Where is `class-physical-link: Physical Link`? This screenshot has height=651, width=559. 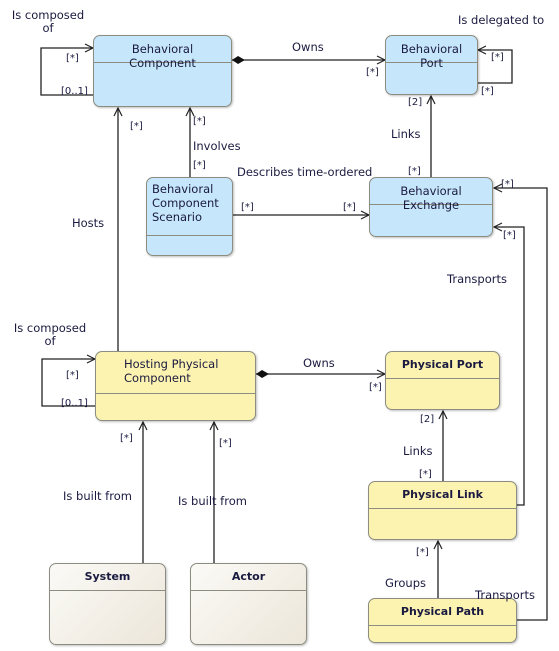 class-physical-link: Physical Link is located at coordinates (442, 510).